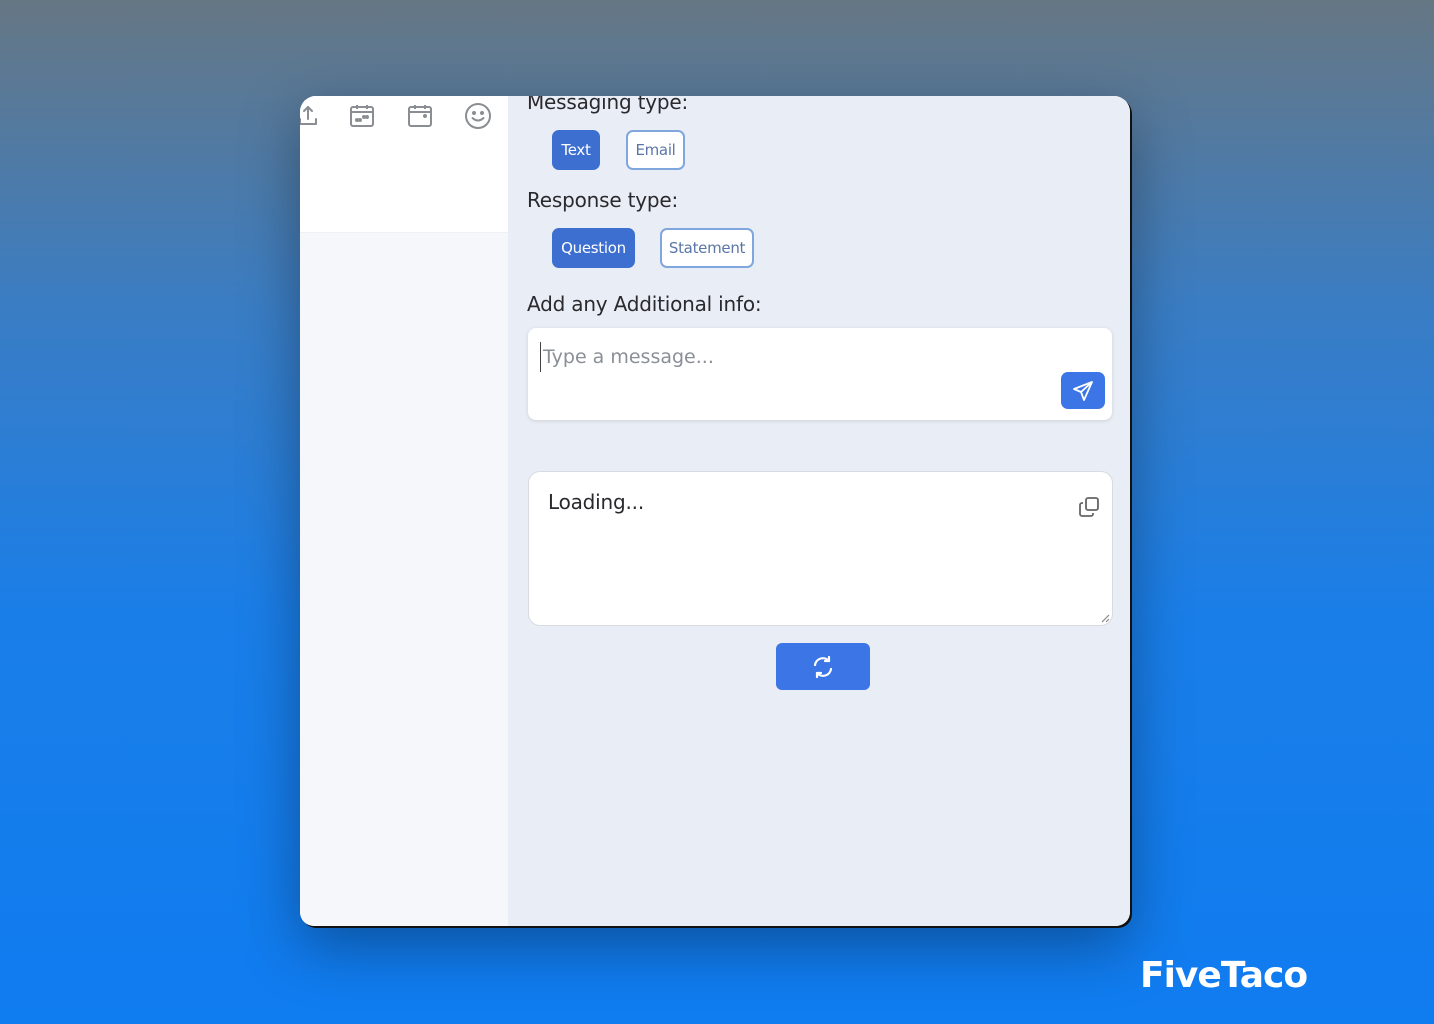 This screenshot has height=1024, width=1434. I want to click on calendar-icon, so click(420, 116).